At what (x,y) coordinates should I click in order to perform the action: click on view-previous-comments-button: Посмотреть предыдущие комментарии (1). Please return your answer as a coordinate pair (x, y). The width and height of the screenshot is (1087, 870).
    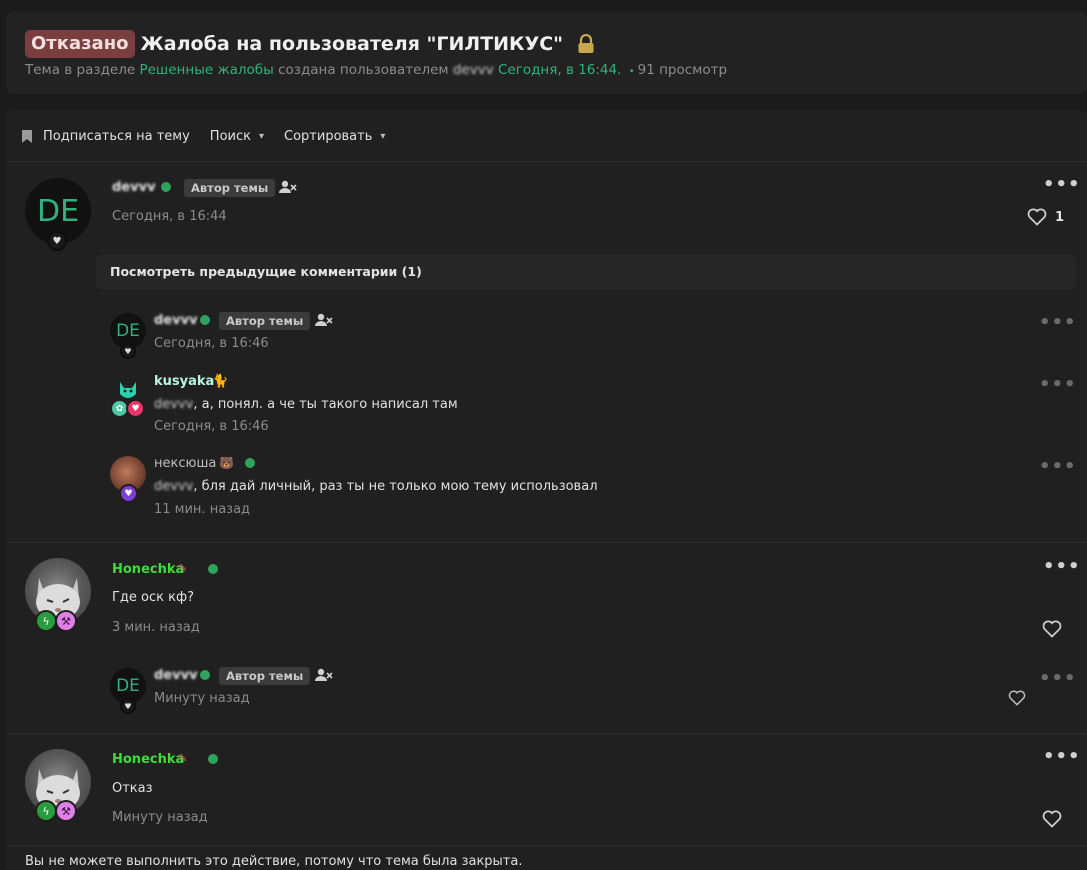
    Looking at the image, I should click on (586, 272).